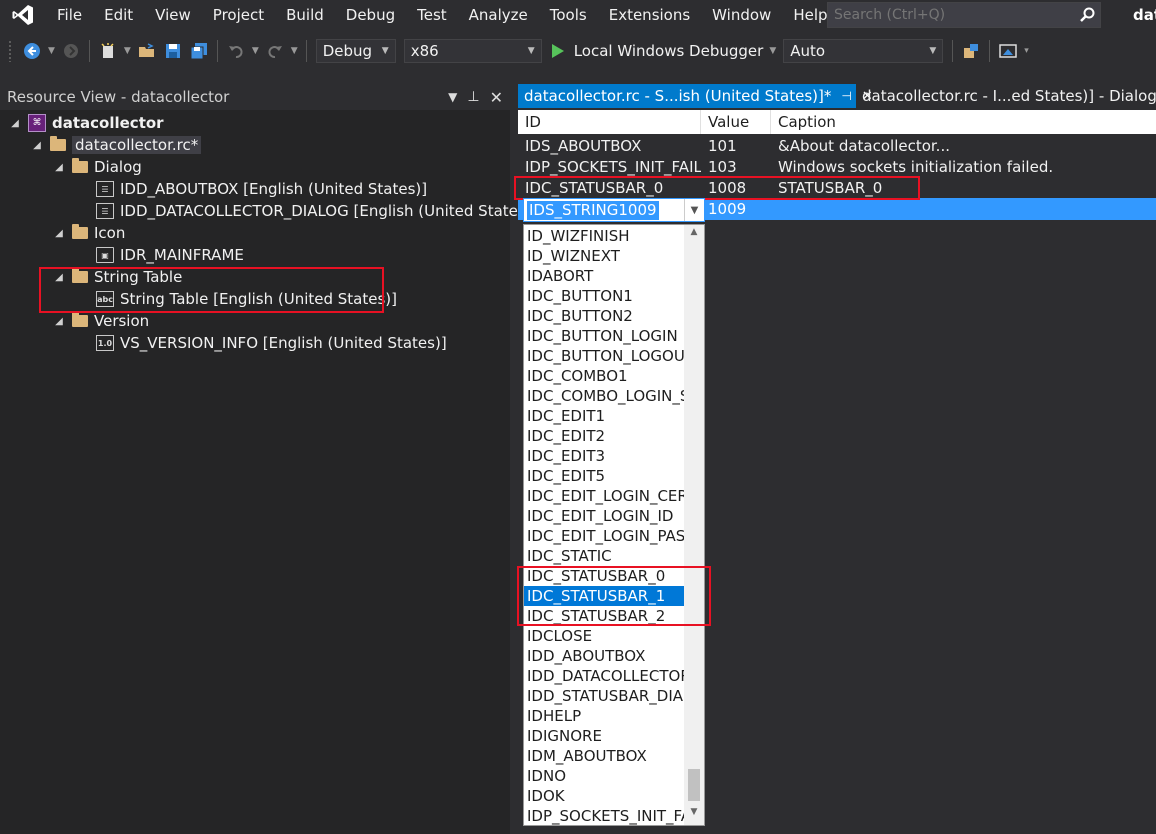  Describe the element at coordinates (604, 456) in the screenshot. I see `dropdown-option: IDC_EDIT3` at that location.